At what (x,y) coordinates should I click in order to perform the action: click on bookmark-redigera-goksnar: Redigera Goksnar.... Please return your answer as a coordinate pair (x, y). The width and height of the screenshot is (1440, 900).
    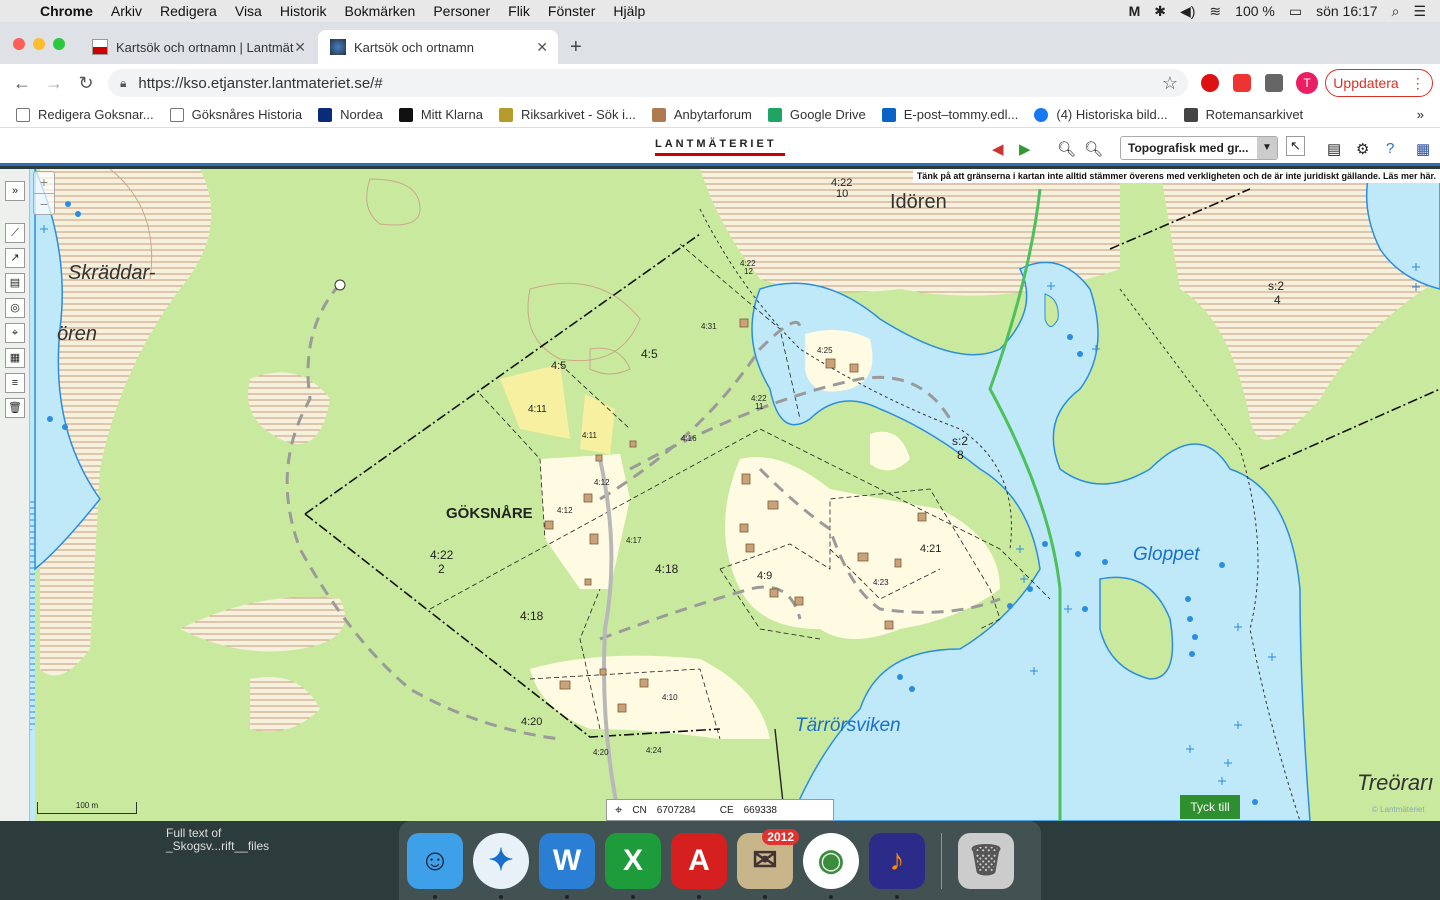
    Looking at the image, I should click on (85, 114).